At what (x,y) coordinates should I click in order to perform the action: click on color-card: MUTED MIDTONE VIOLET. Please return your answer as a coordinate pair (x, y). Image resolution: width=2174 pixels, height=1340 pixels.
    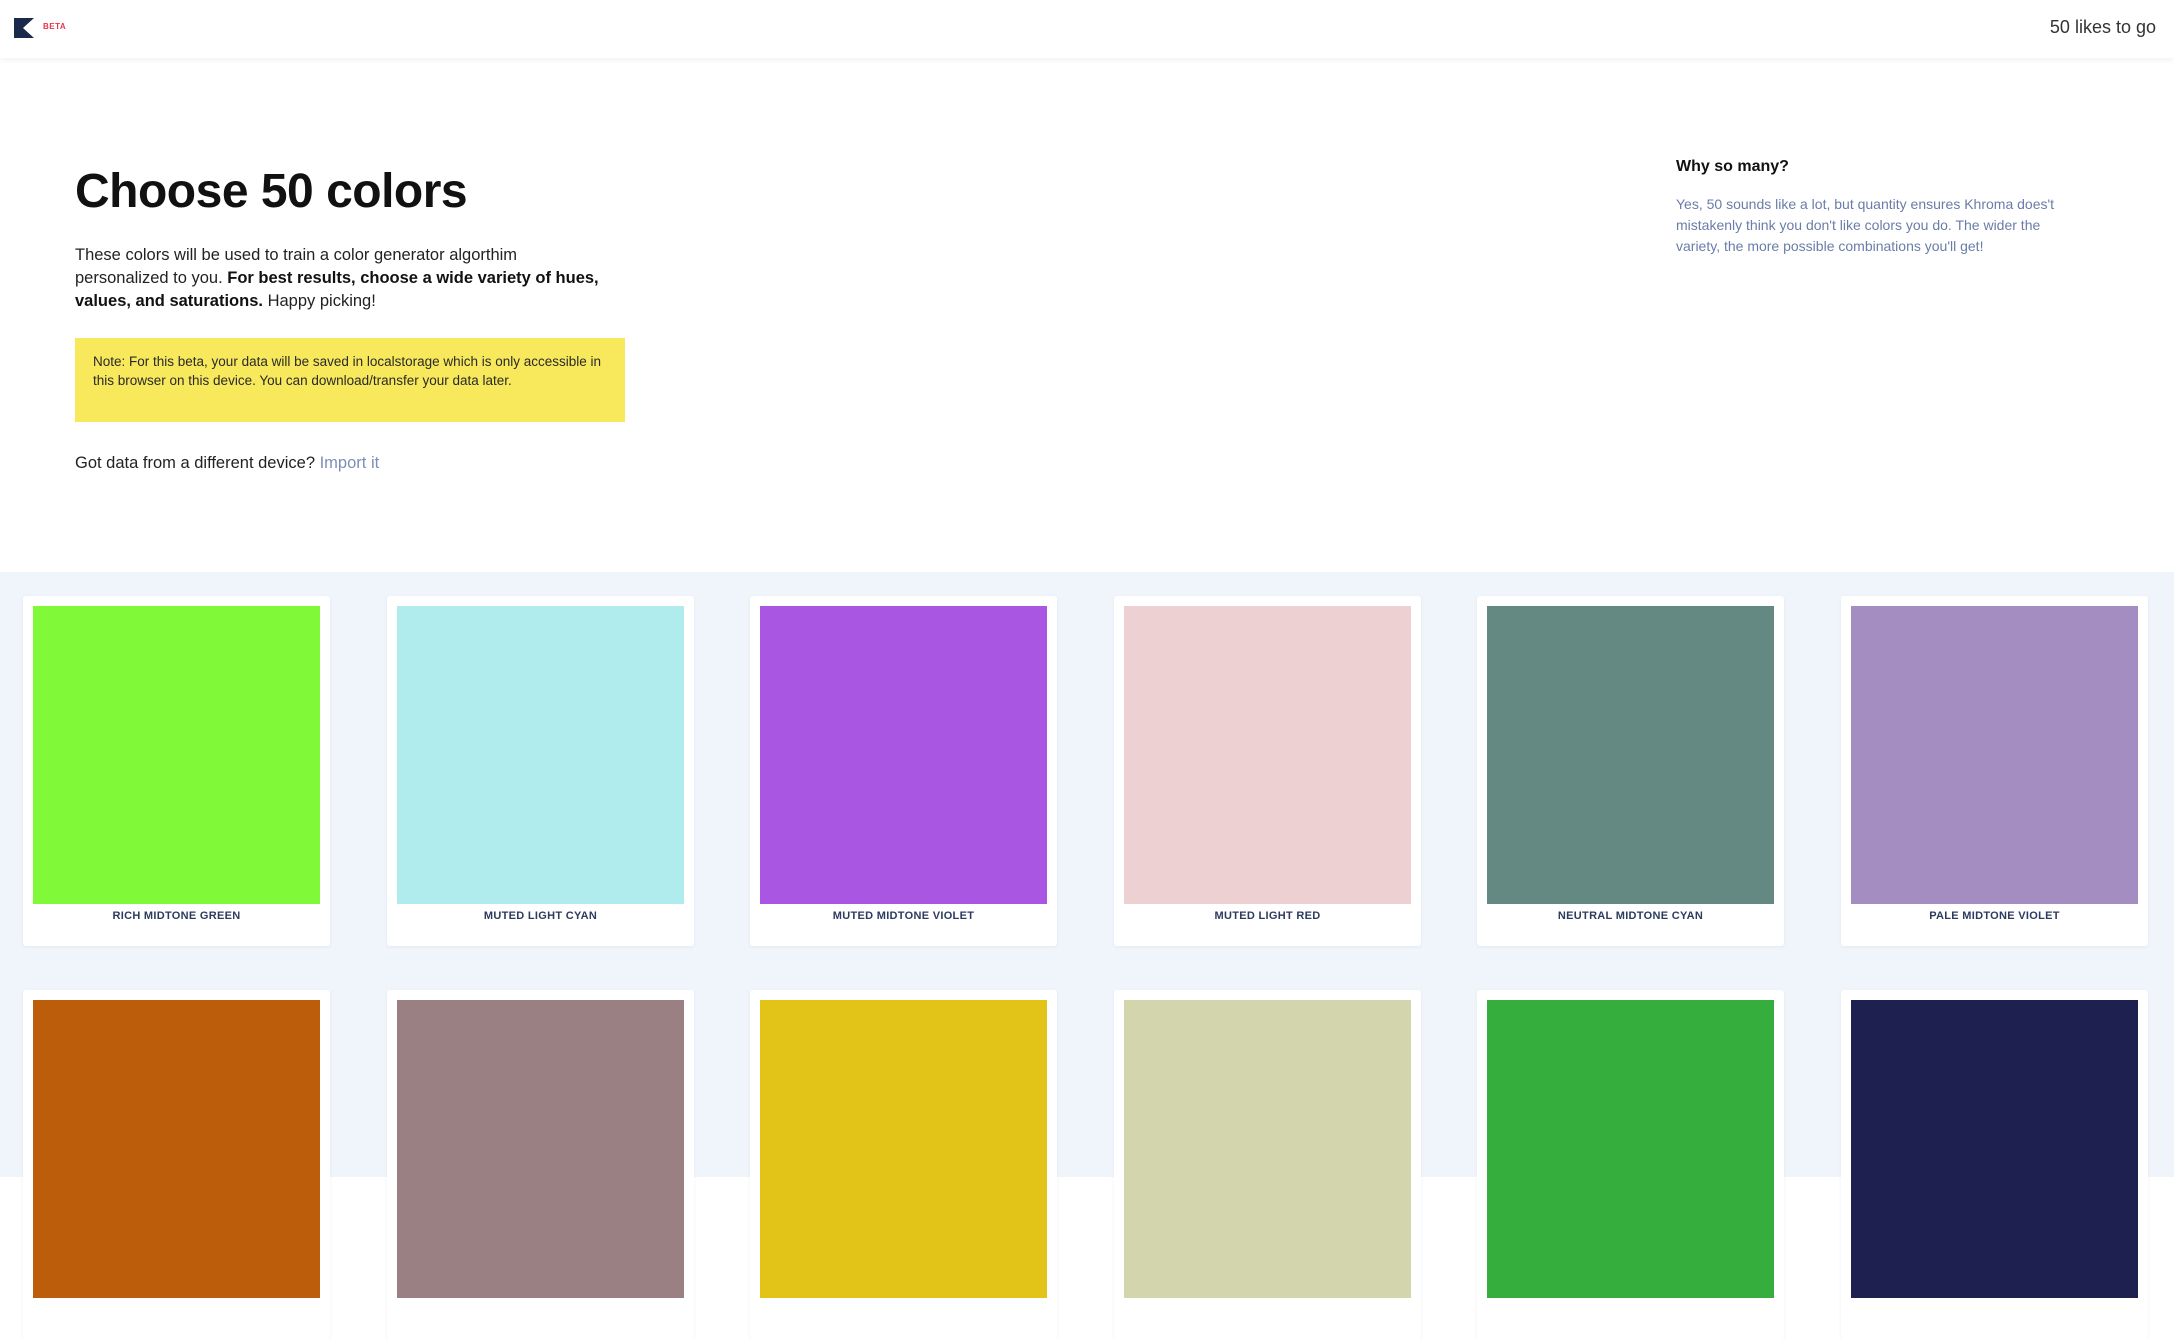
    Looking at the image, I should click on (903, 771).